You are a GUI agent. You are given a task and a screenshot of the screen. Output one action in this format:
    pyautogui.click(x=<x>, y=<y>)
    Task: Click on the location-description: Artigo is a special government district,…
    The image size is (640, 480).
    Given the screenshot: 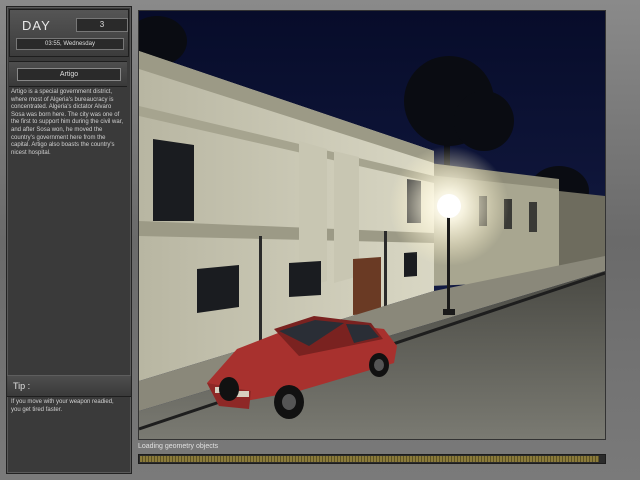 What is the action you would take?
    pyautogui.click(x=67, y=122)
    